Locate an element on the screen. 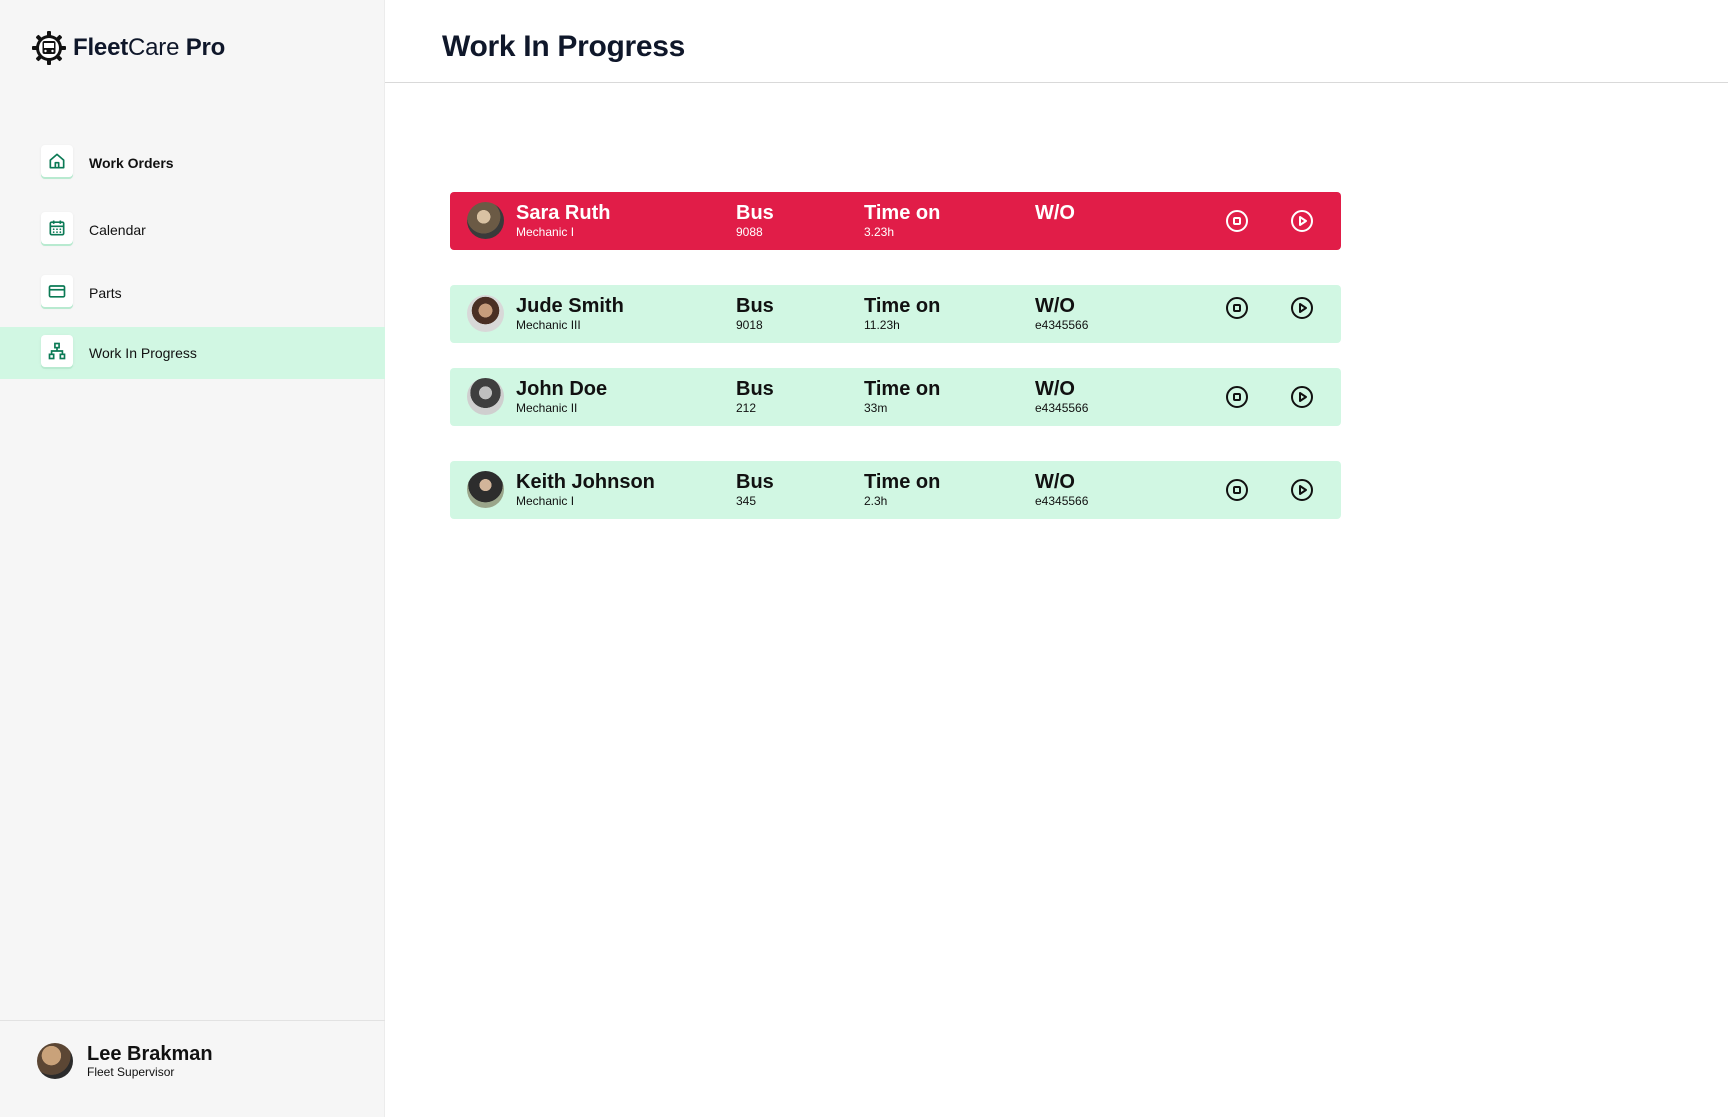 The image size is (1728, 1117). brand: FleetCare Pro is located at coordinates (128, 48).